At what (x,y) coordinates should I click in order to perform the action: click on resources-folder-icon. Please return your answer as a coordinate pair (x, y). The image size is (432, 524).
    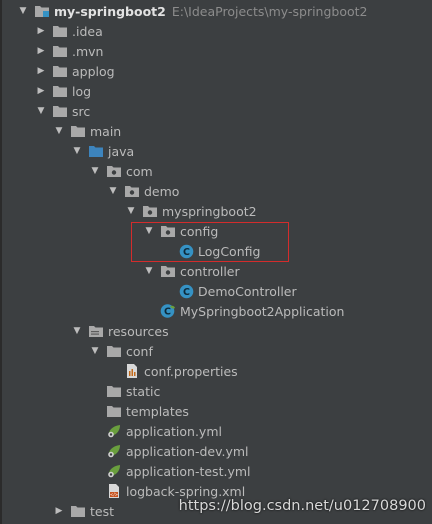
    Looking at the image, I should click on (96, 331).